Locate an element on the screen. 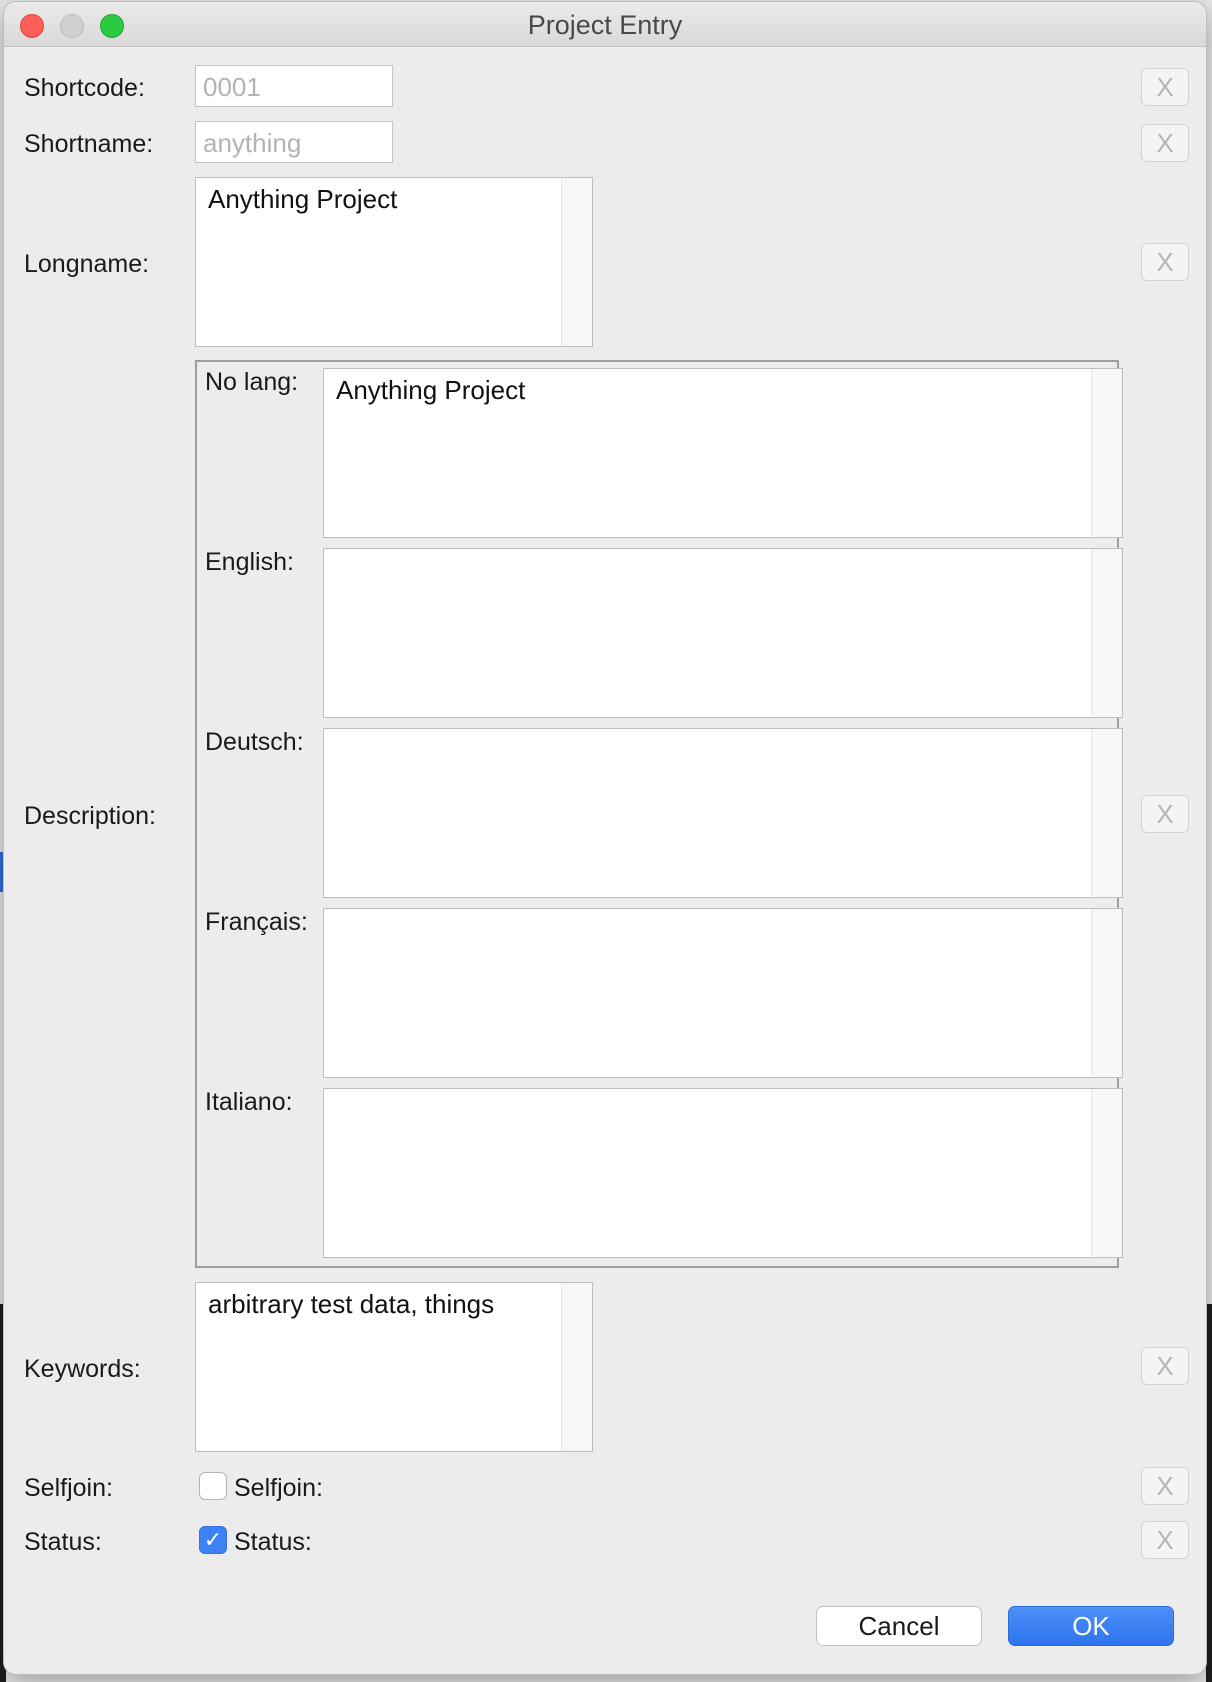 The width and height of the screenshot is (1212, 1682). shortcode-field: 0001 is located at coordinates (294, 86).